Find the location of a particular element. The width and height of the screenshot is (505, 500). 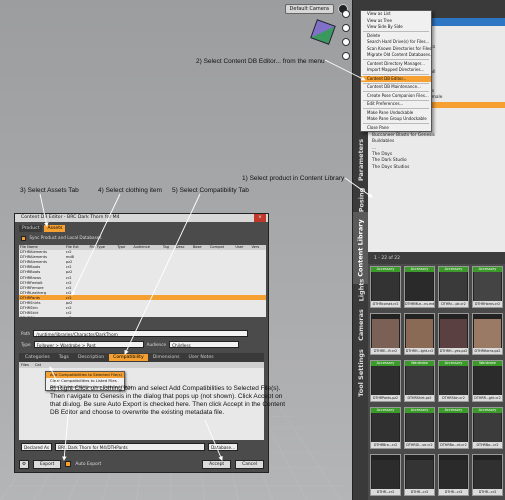

table-row: DTHRSlipcr2 is located at coordinates (142, 316).